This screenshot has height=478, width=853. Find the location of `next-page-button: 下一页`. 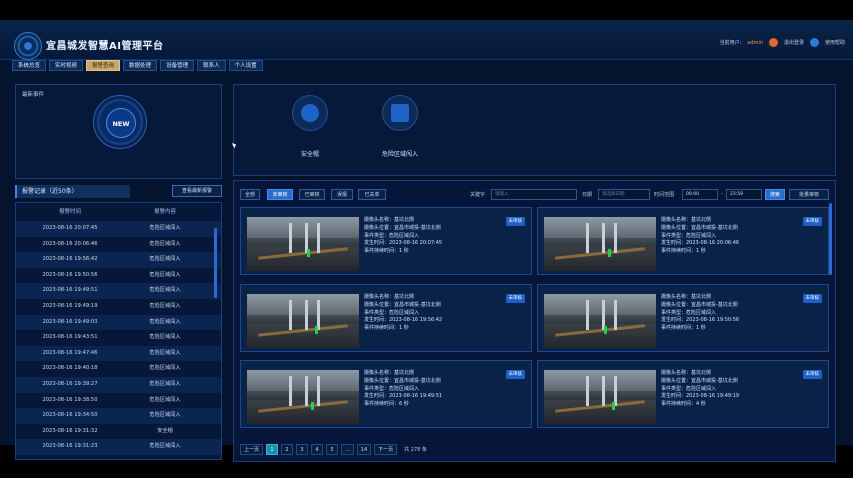

next-page-button: 下一页 is located at coordinates (386, 449).